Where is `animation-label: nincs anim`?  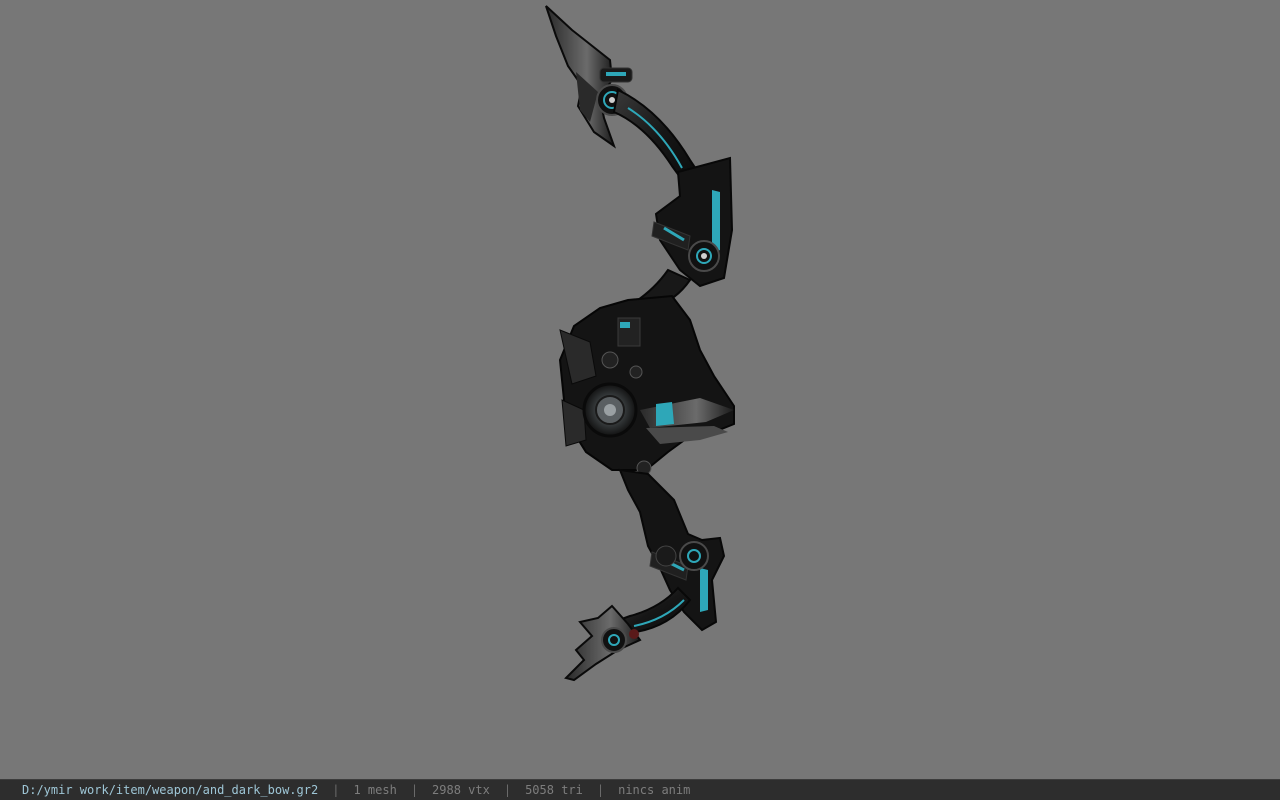
animation-label: nincs anim is located at coordinates (654, 790).